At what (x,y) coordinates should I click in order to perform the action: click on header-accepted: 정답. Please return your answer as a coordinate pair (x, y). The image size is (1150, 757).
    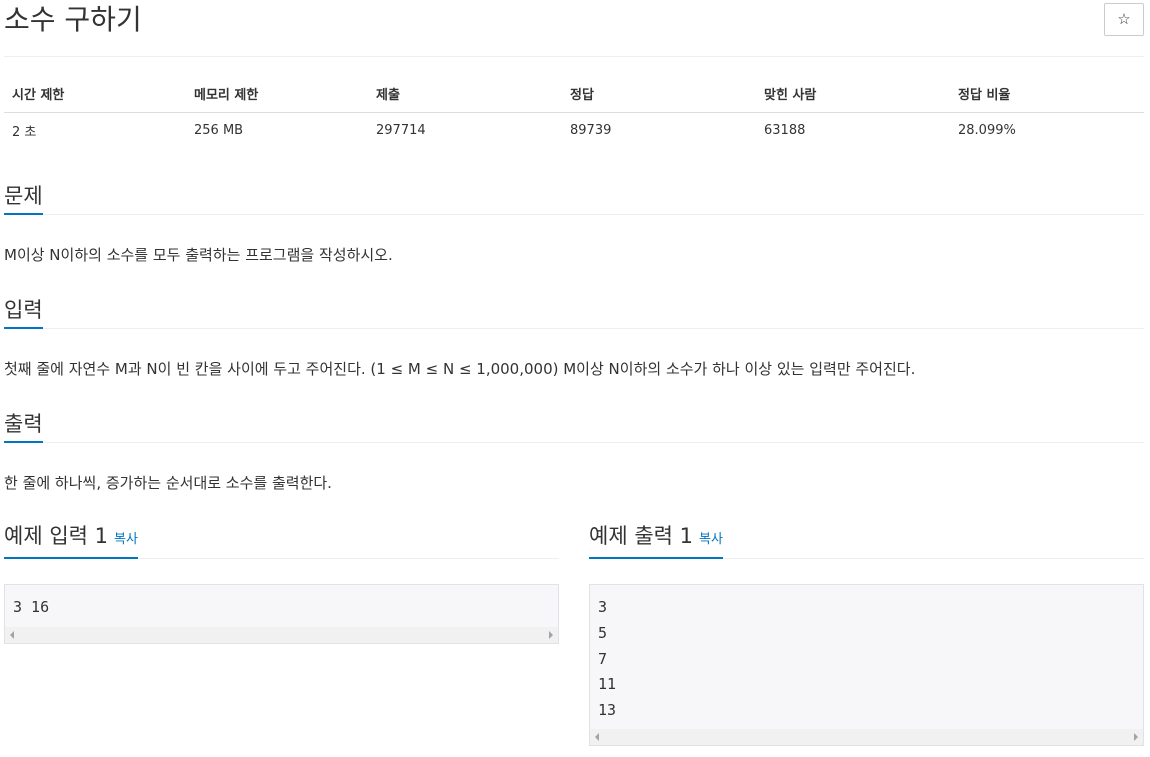
    Looking at the image, I should click on (659, 94).